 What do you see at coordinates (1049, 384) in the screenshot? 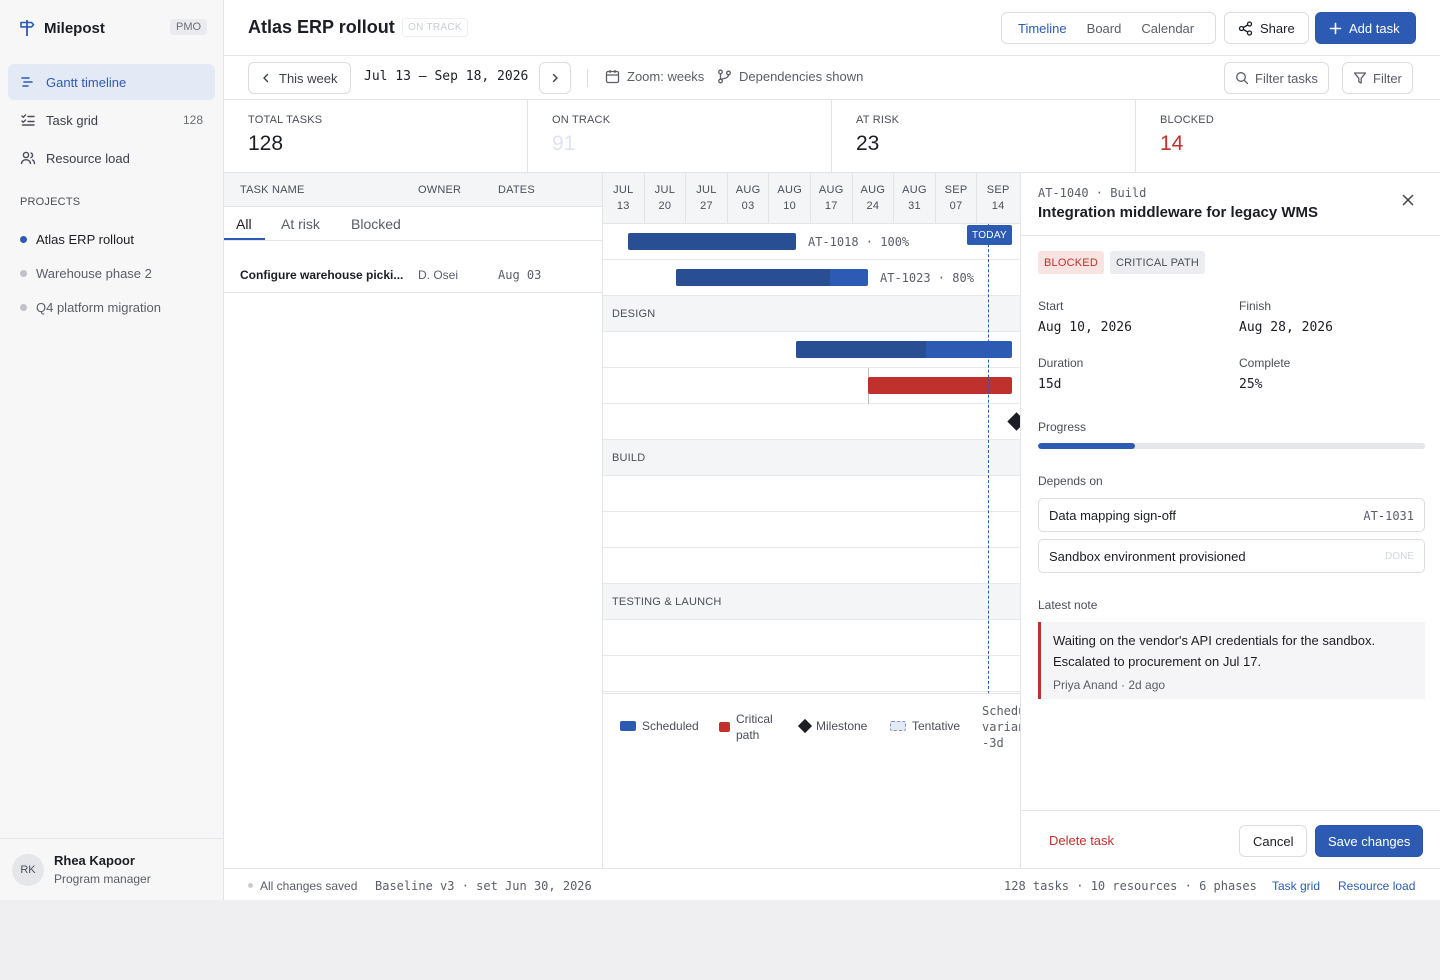
I see `duration-value: 15d` at bounding box center [1049, 384].